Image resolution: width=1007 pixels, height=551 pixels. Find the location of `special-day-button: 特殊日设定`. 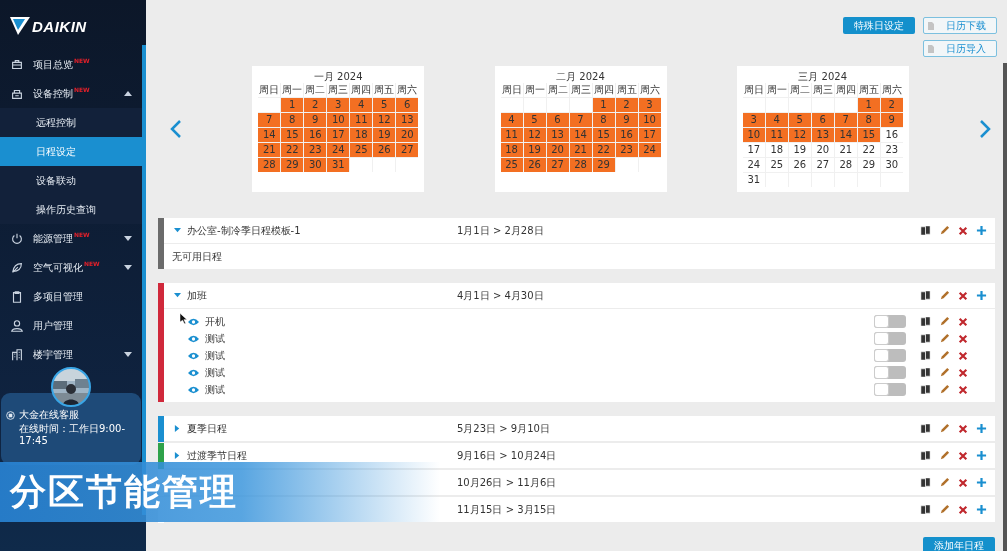

special-day-button: 特殊日设定 is located at coordinates (879, 25).